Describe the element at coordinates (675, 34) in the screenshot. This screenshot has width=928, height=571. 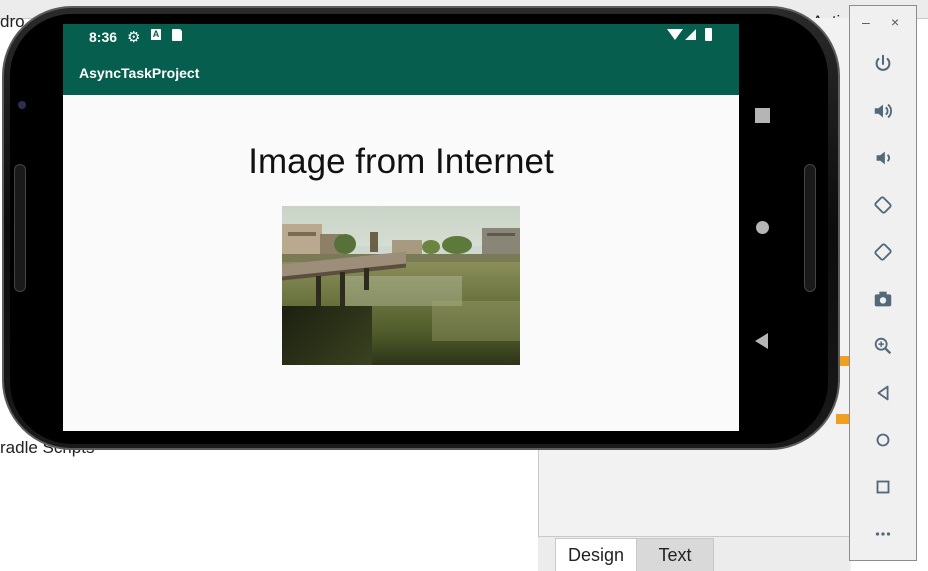
I see `wifi-icon` at that location.